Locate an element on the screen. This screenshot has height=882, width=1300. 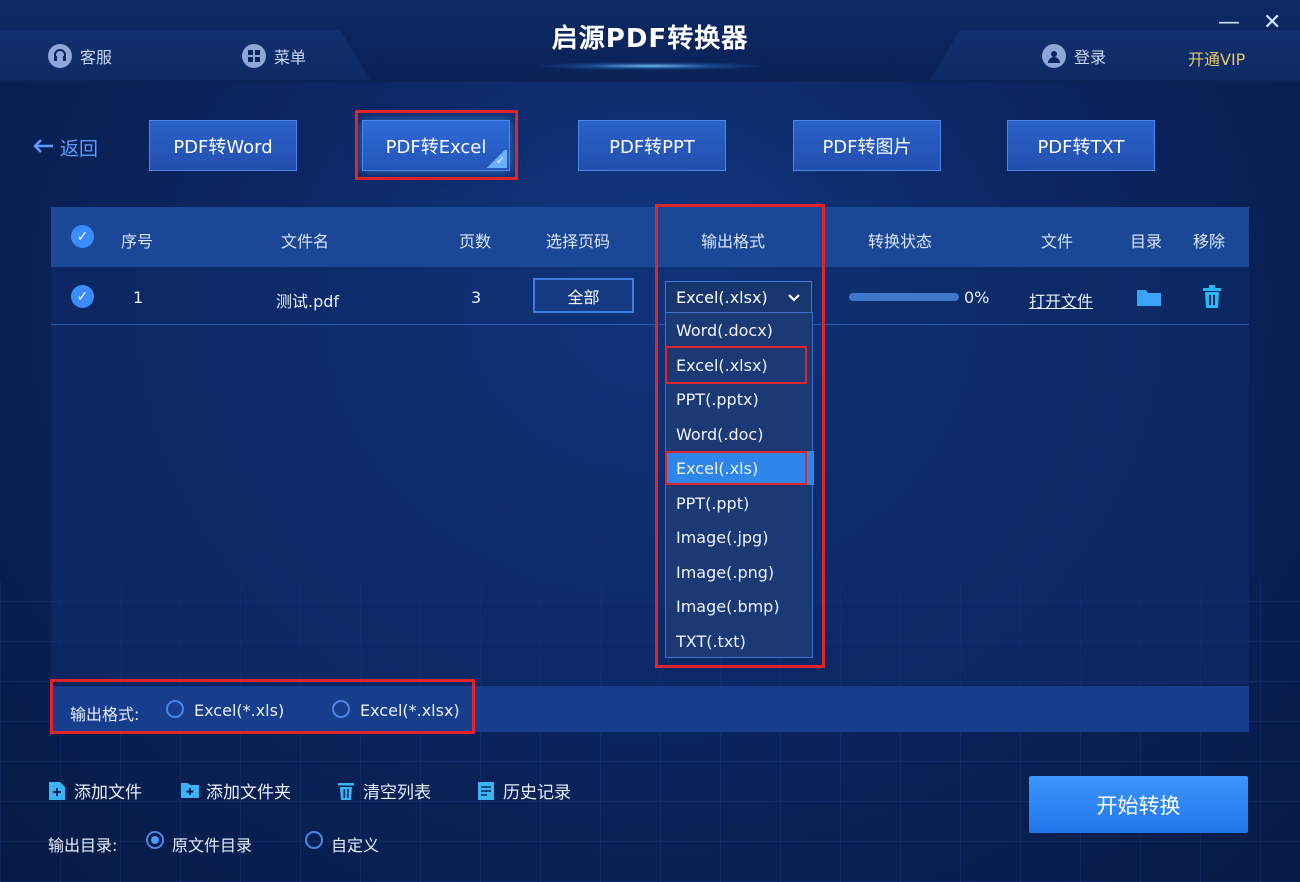
start-convert-button: 开始转换 is located at coordinates (1138, 804).